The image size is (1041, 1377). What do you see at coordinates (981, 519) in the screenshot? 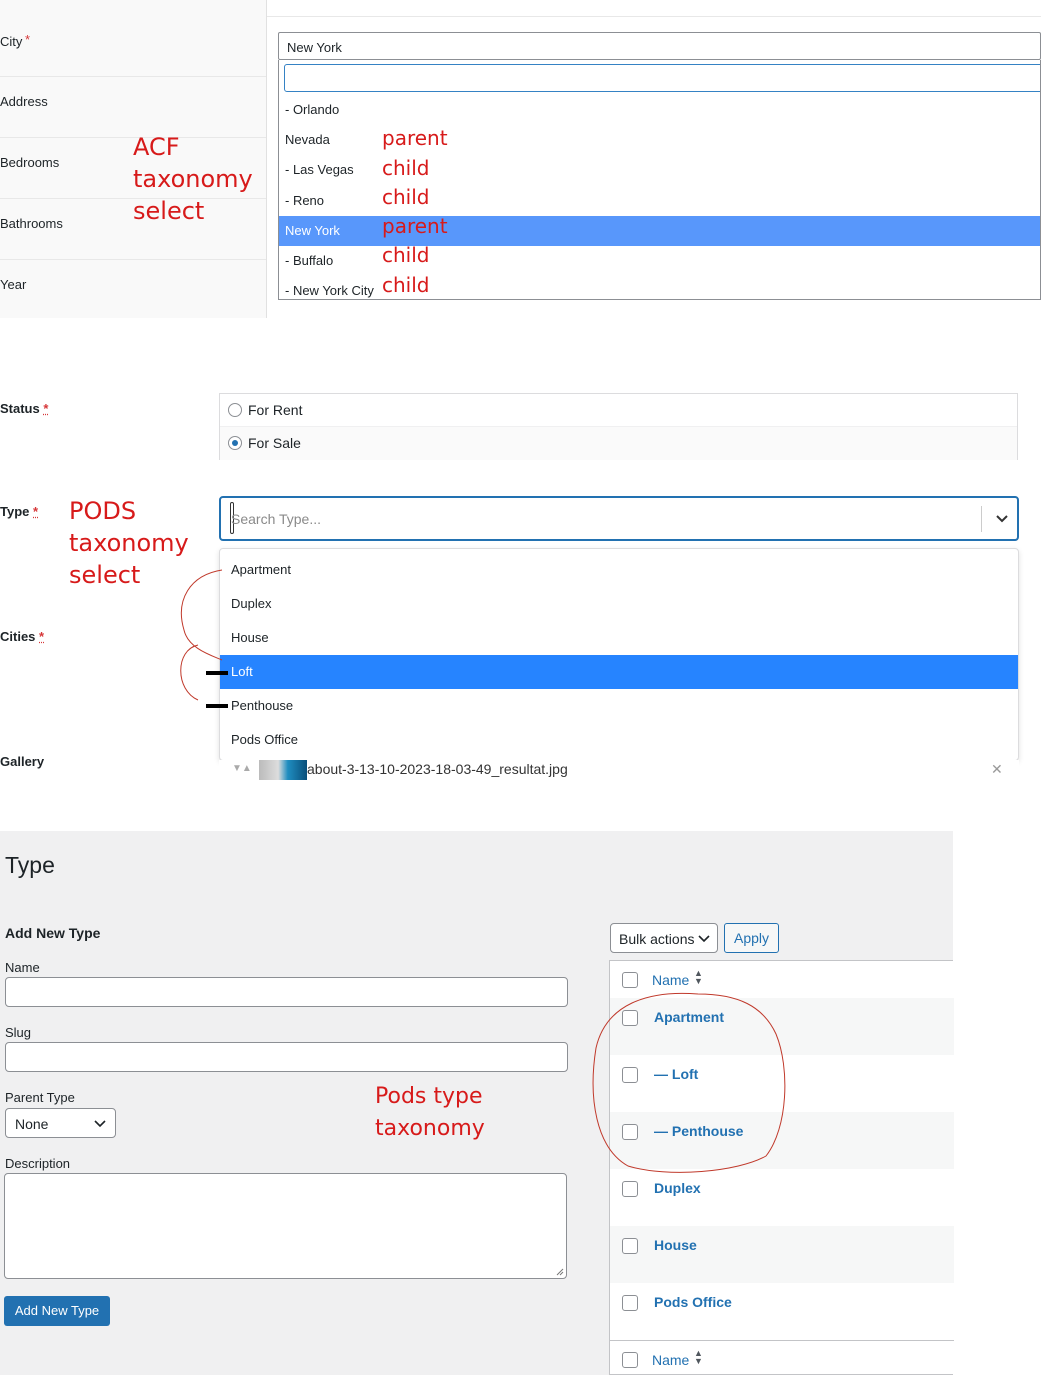
I see `separator` at bounding box center [981, 519].